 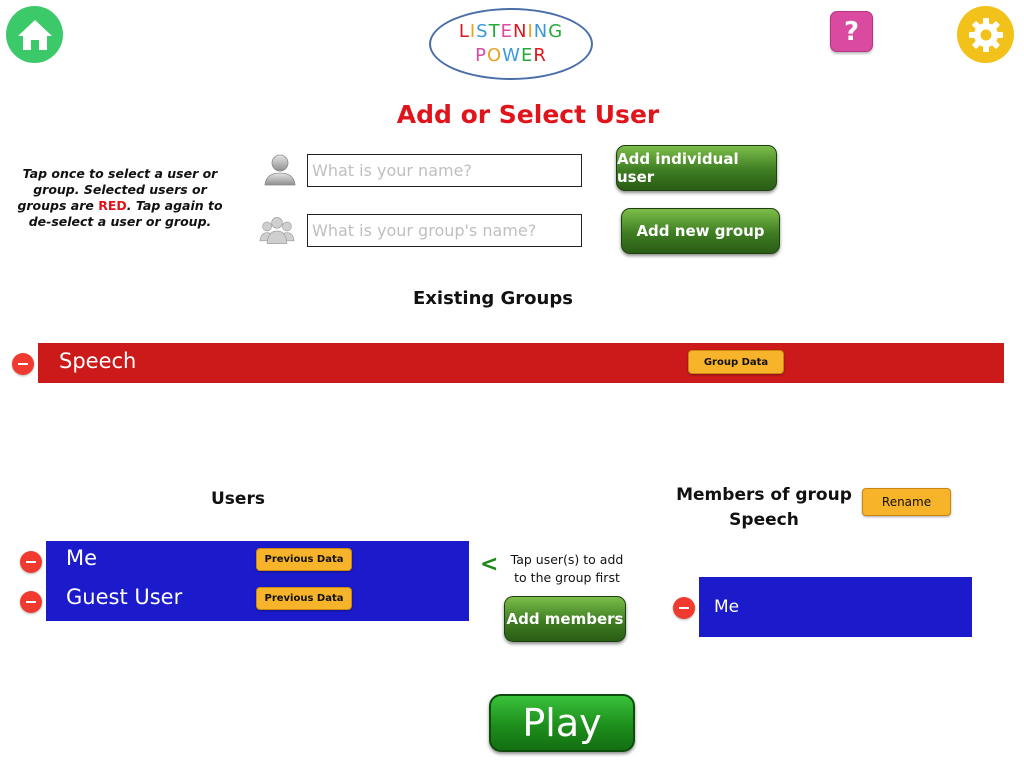 I want to click on hint-line-1: Tap user(s) to add, so click(x=567, y=559).